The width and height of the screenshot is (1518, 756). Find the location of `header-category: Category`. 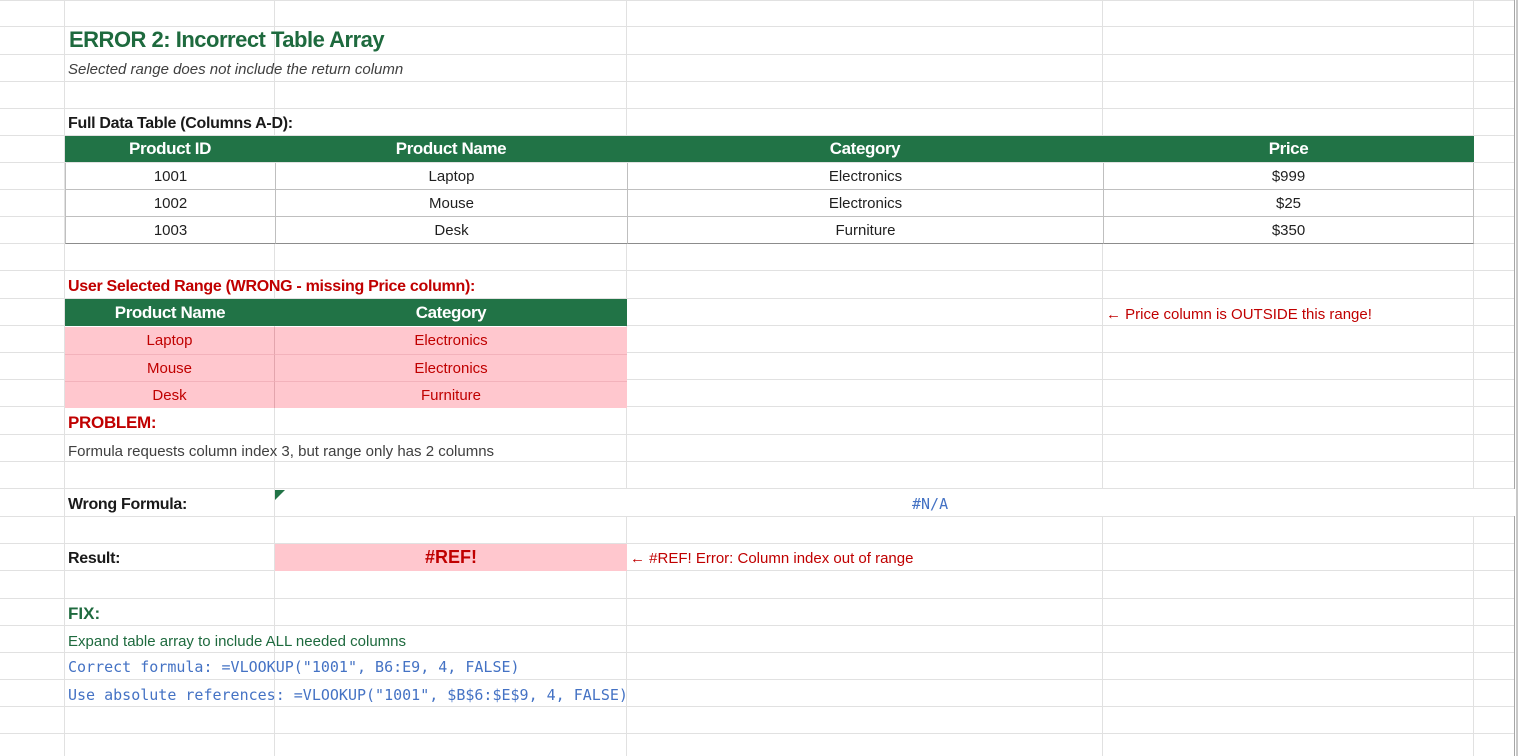

header-category: Category is located at coordinates (865, 149).